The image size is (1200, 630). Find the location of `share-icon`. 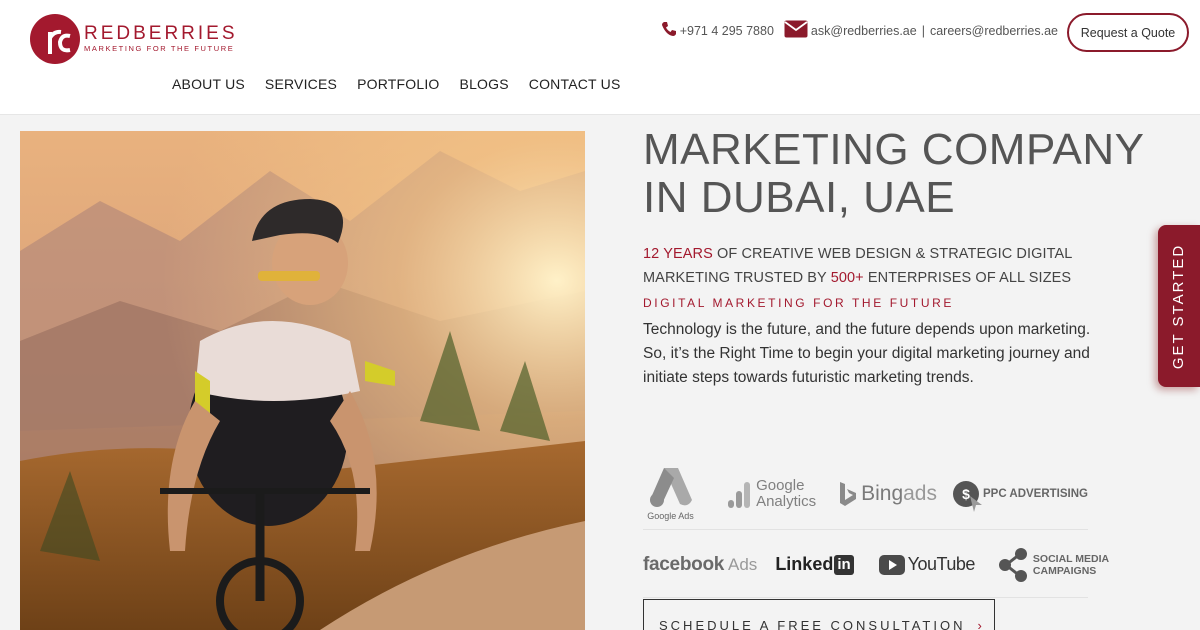

share-icon is located at coordinates (1012, 564).